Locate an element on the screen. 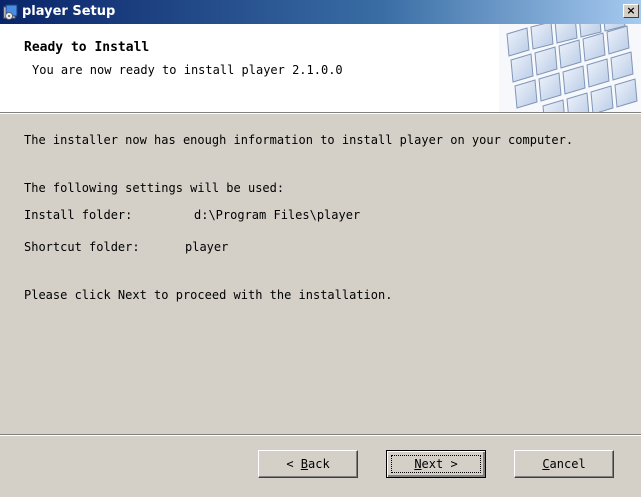  install-folder-value: d:\Program Files\player is located at coordinates (277, 215).